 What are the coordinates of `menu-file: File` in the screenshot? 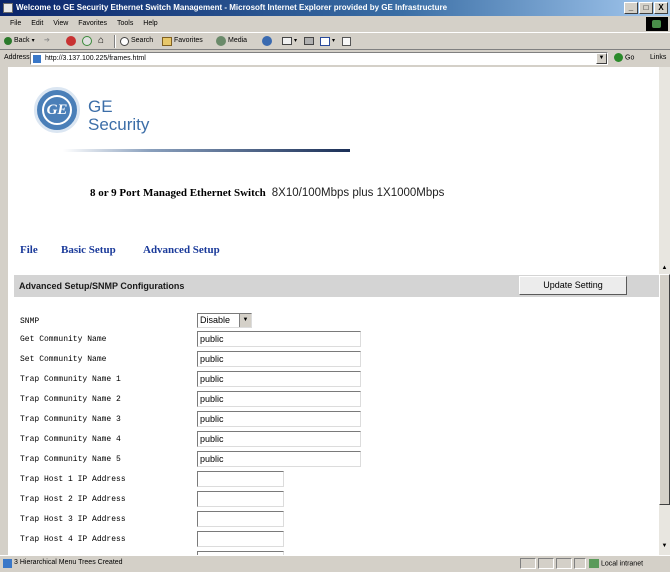 It's located at (15, 24).